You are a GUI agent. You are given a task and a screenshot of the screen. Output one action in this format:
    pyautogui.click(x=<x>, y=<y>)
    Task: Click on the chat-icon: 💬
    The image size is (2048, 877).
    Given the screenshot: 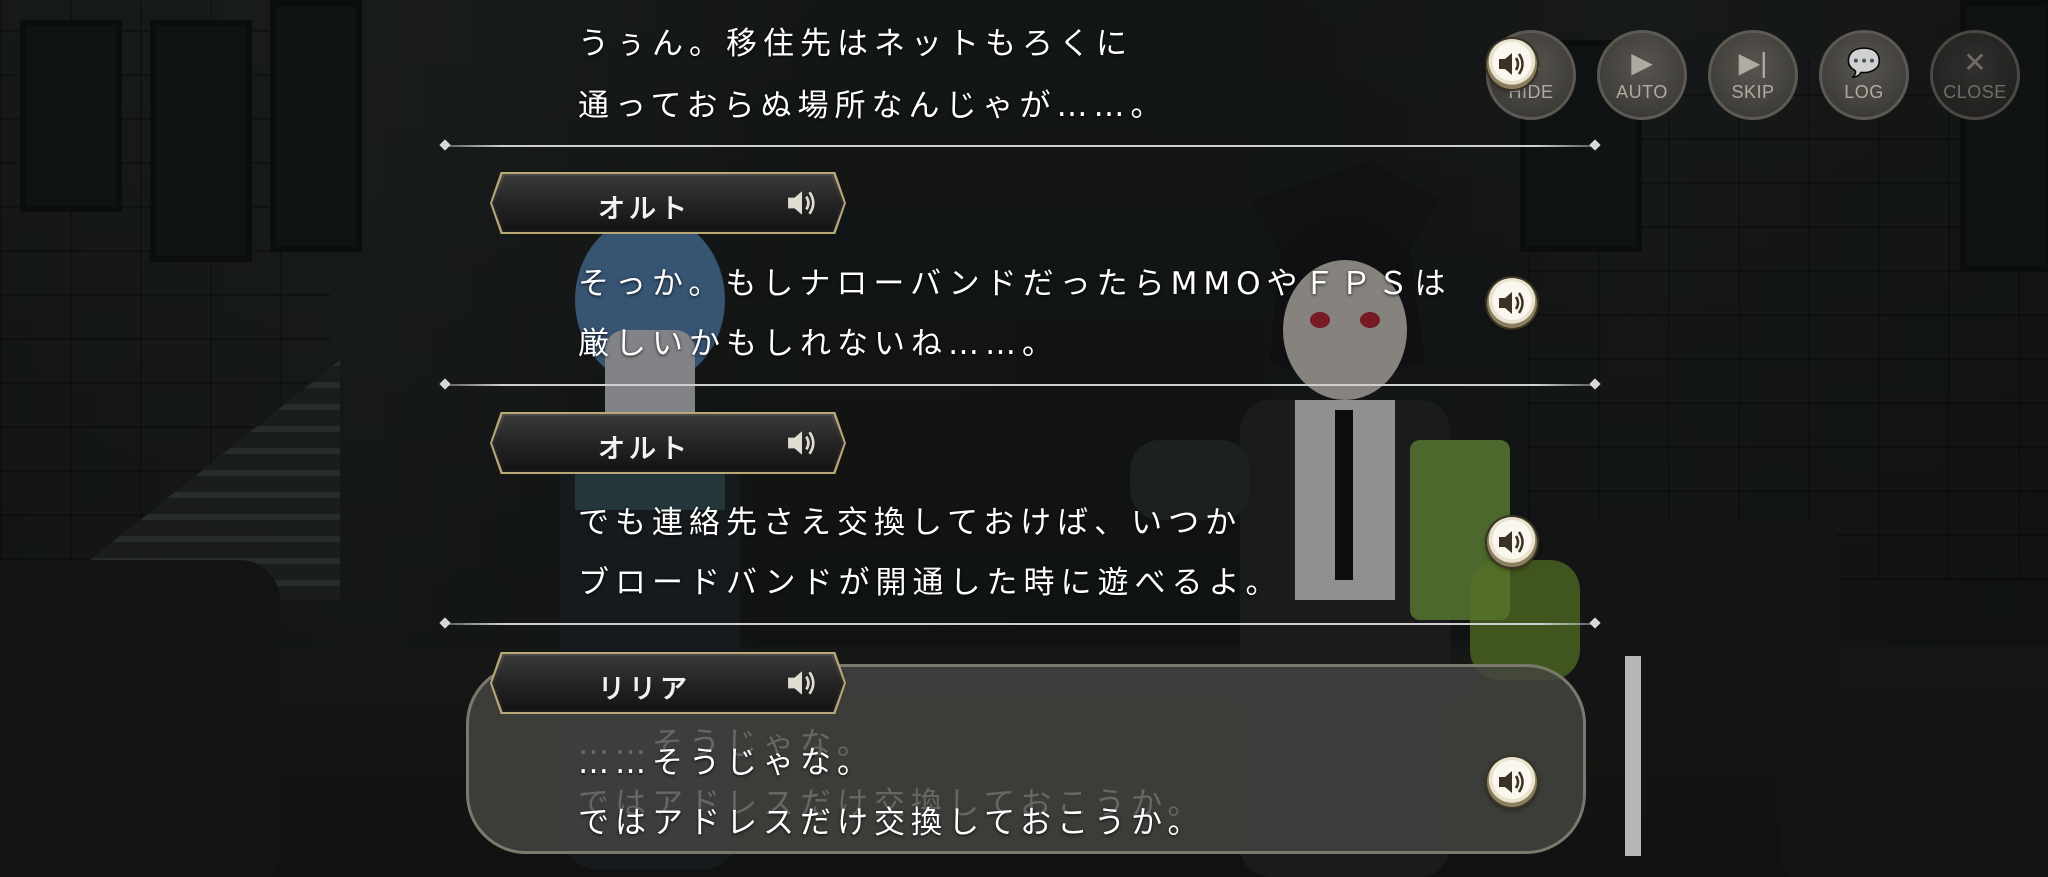 What is the action you would take?
    pyautogui.click(x=1864, y=62)
    